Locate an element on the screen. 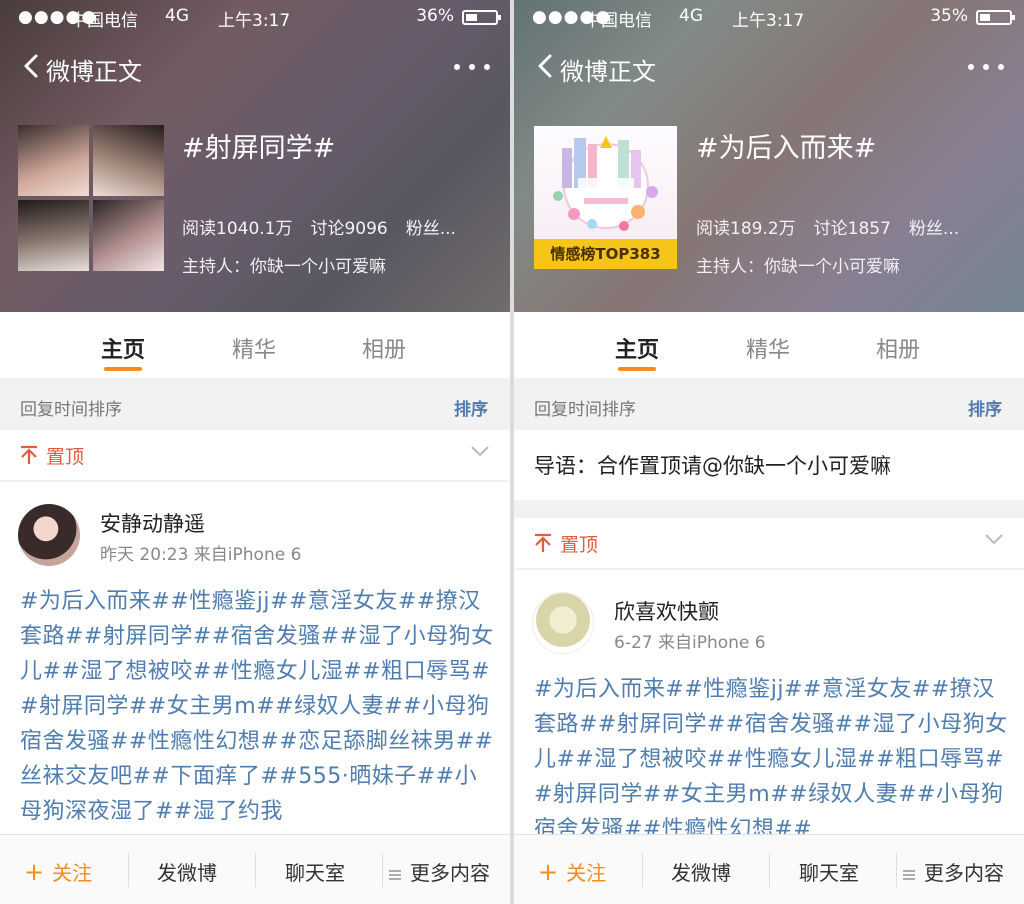 Image resolution: width=1024 pixels, height=904 pixels. rank-badge: 情感榜TOP383 is located at coordinates (605, 254).